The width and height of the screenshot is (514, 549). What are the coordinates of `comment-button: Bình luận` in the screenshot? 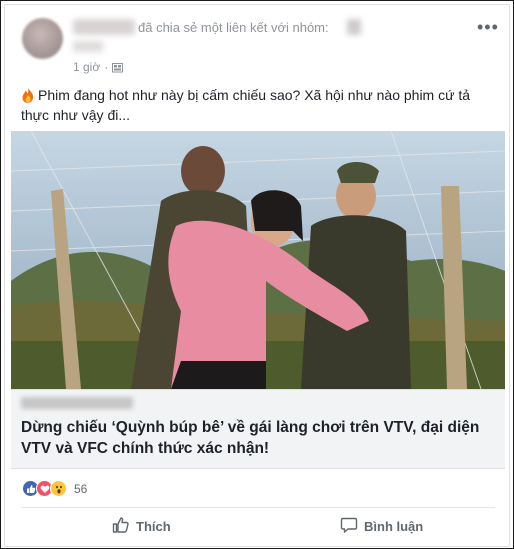 It's located at (381, 526).